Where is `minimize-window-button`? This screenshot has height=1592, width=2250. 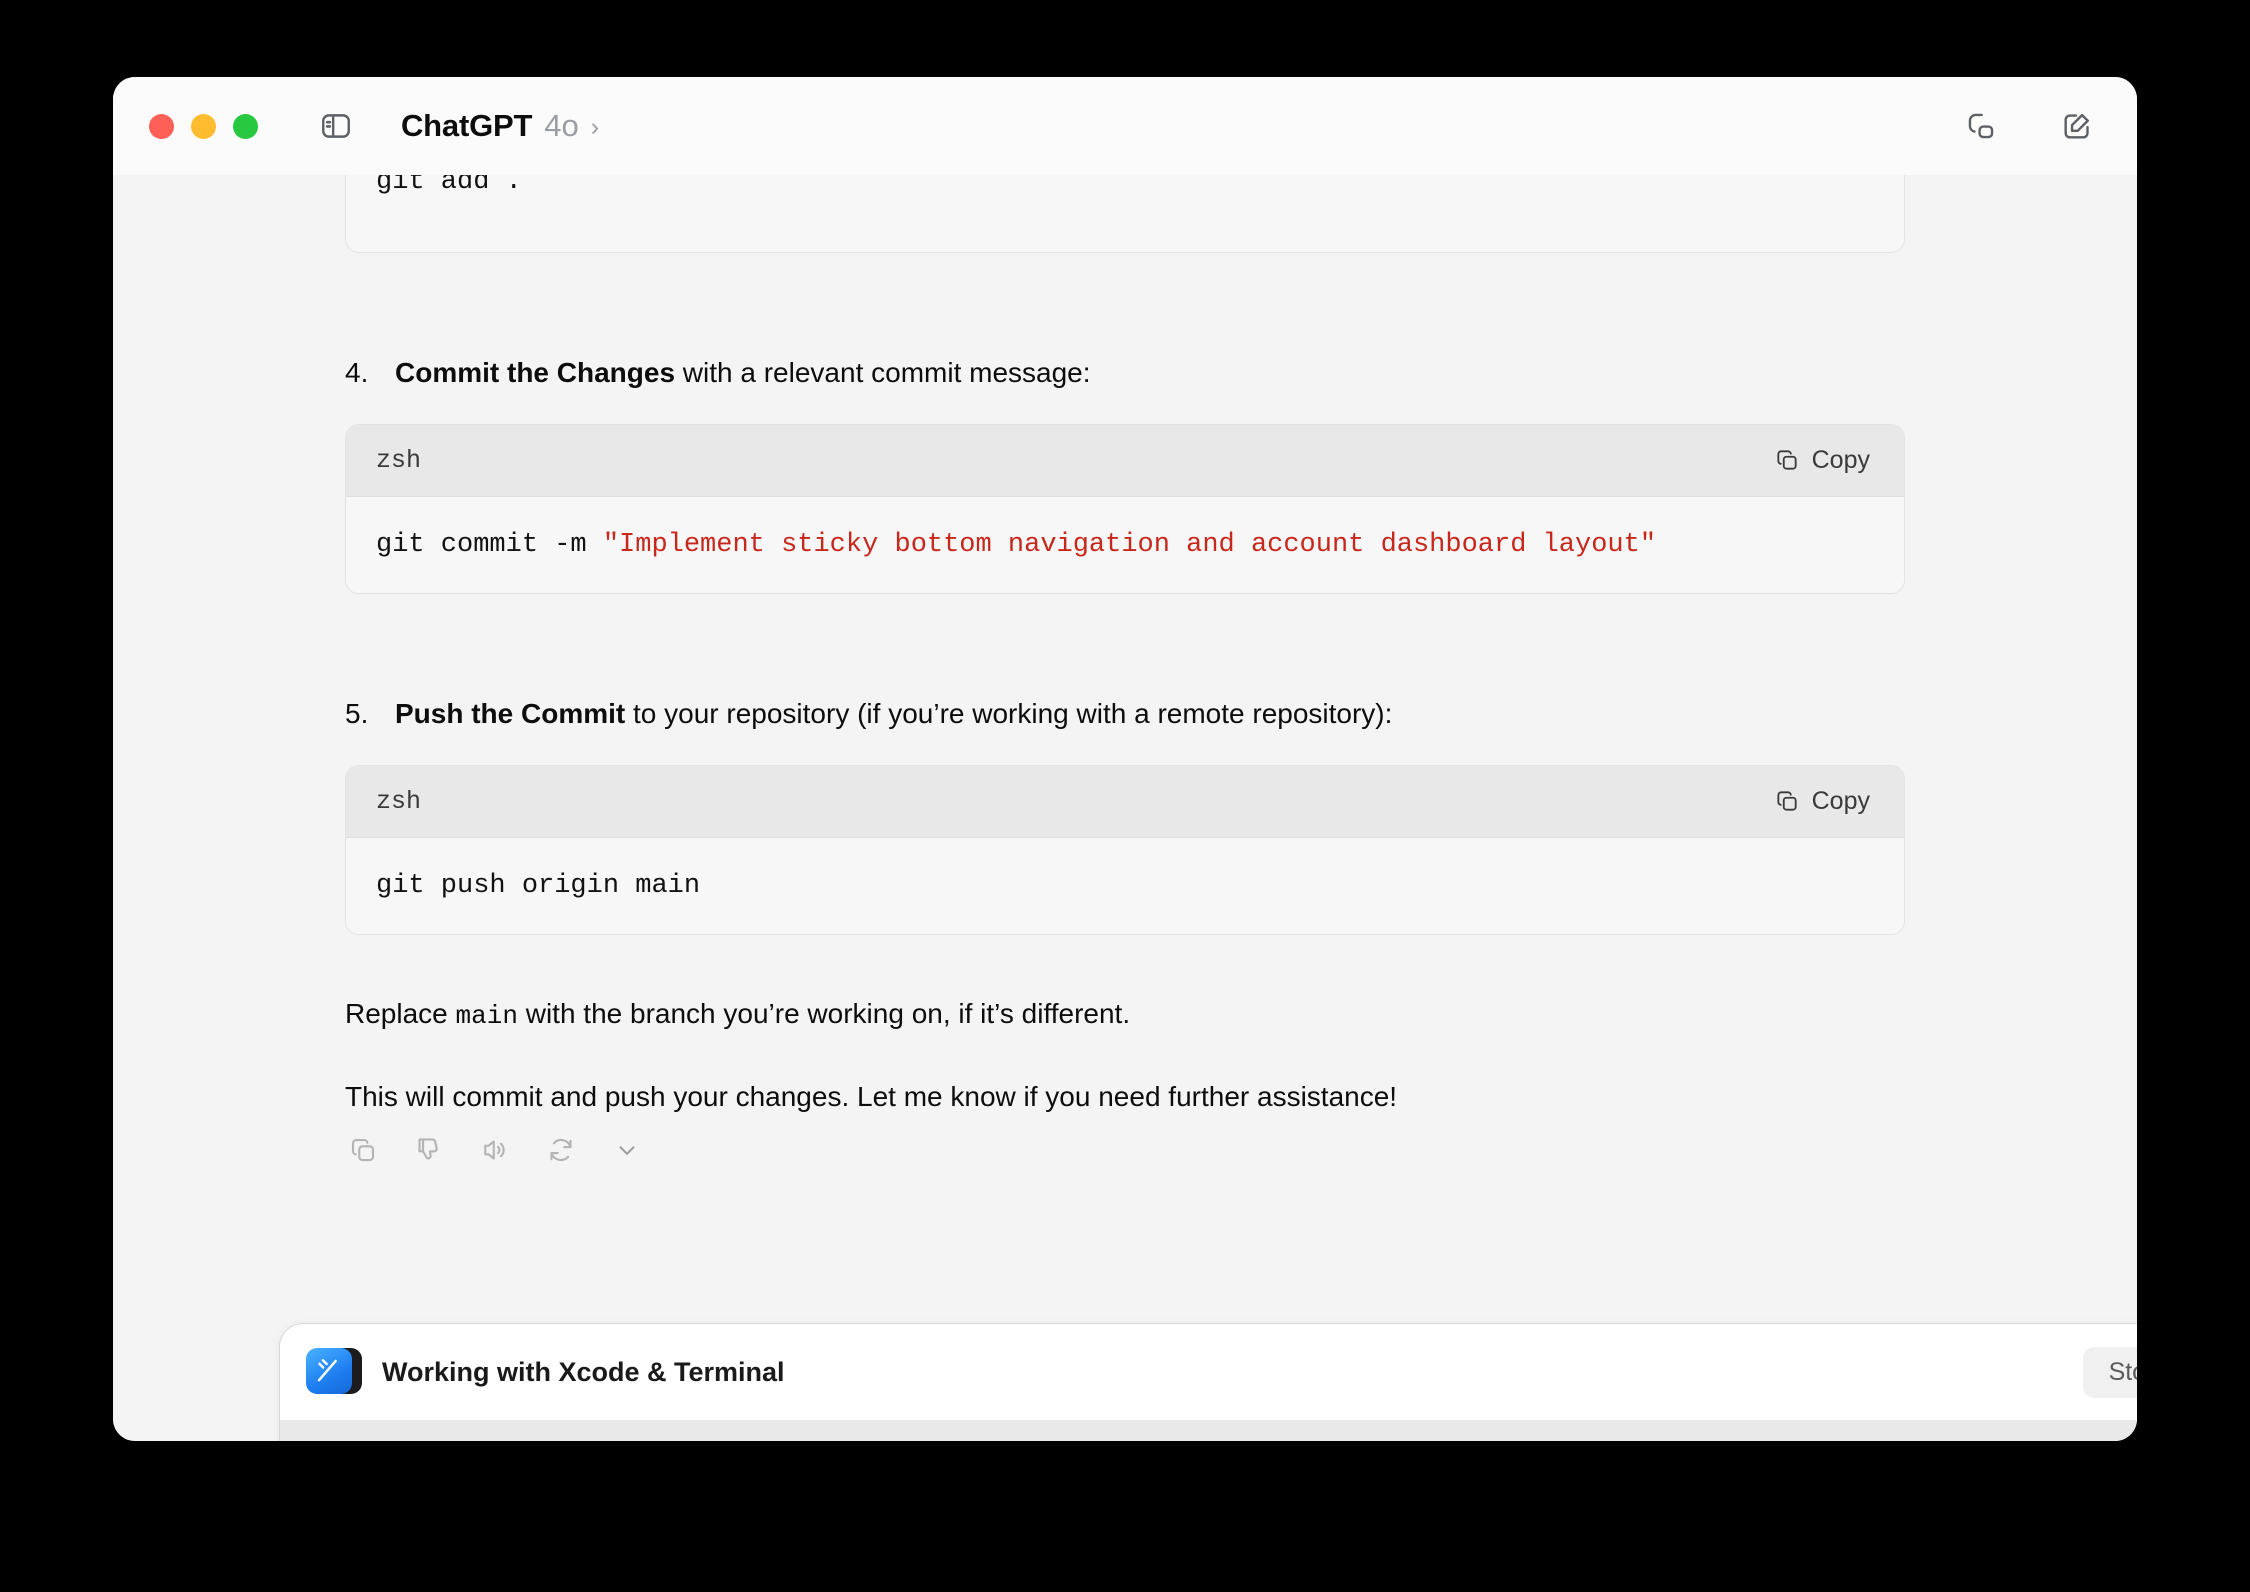 minimize-window-button is located at coordinates (203, 126).